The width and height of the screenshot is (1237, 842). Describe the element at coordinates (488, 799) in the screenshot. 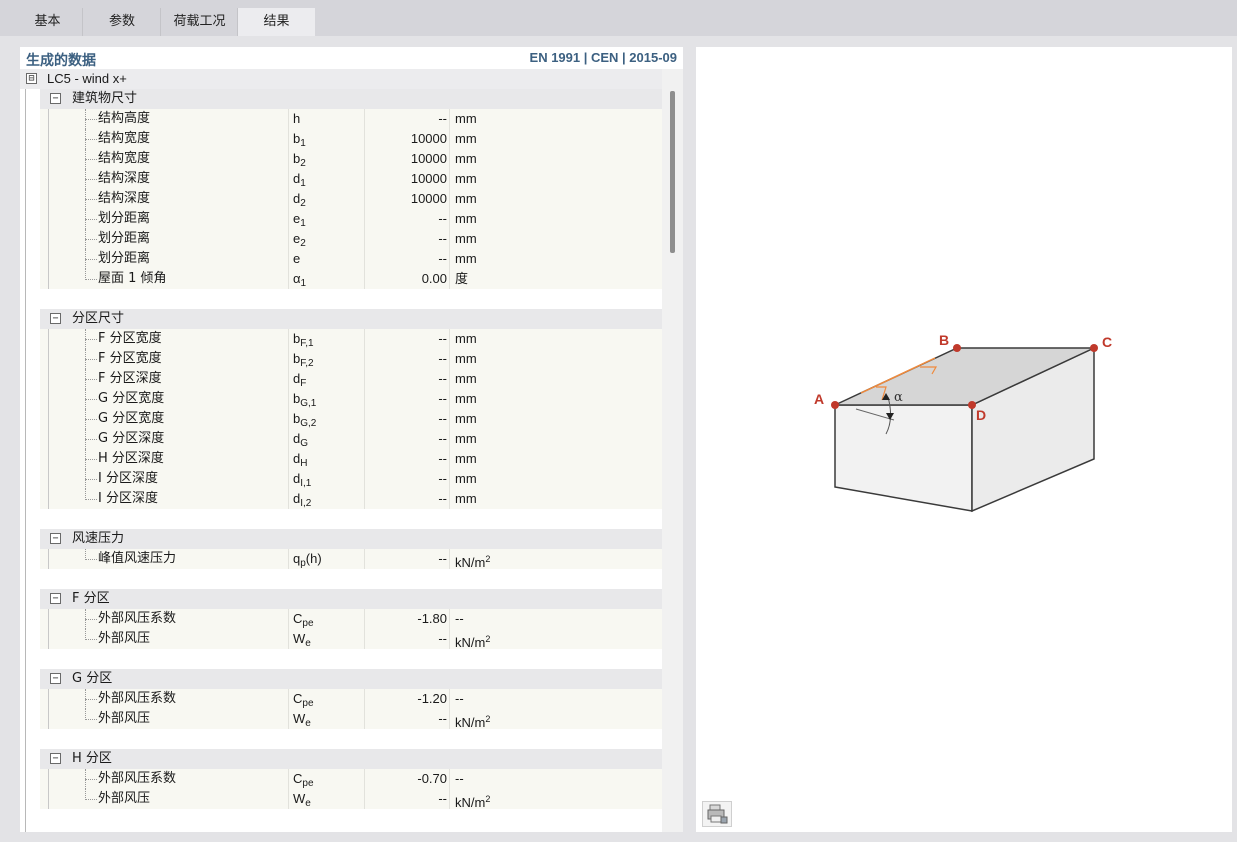

I see `unit-superscript: 2` at that location.